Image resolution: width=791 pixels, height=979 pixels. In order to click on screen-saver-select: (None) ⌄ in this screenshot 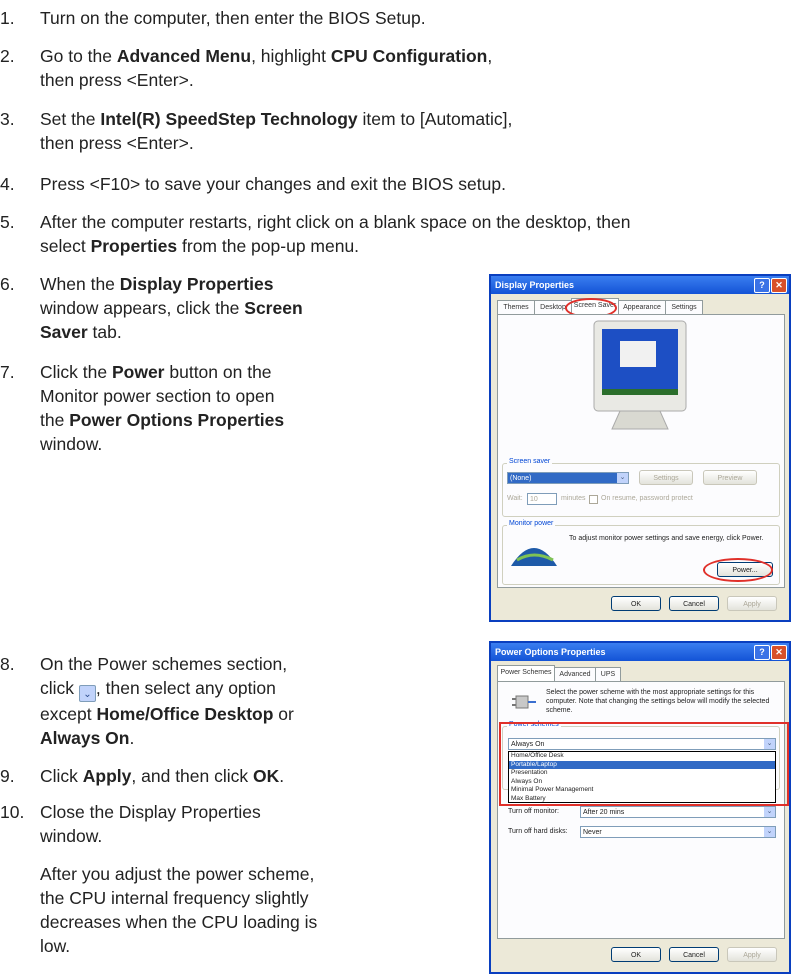, I will do `click(568, 478)`.